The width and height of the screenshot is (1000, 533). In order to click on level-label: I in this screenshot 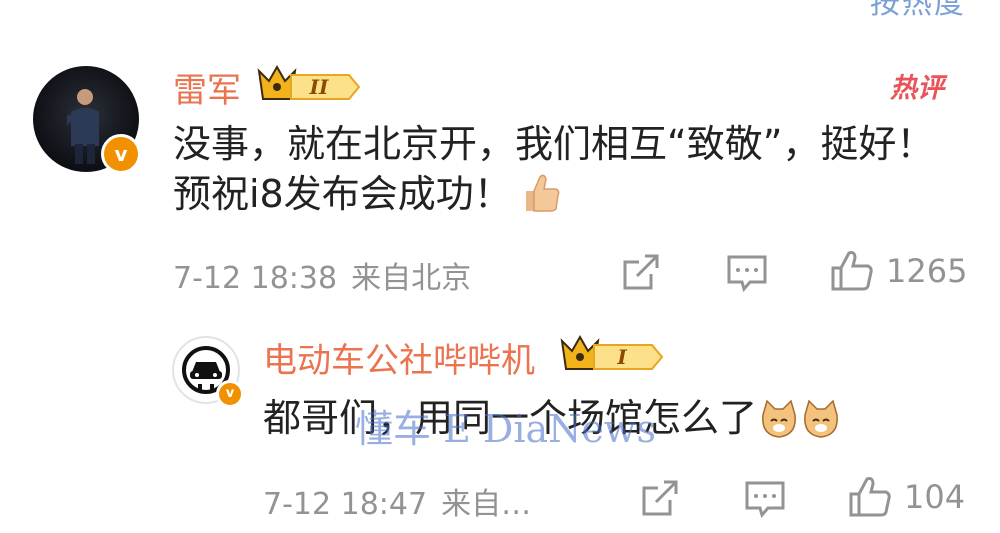, I will do `click(621, 357)`.